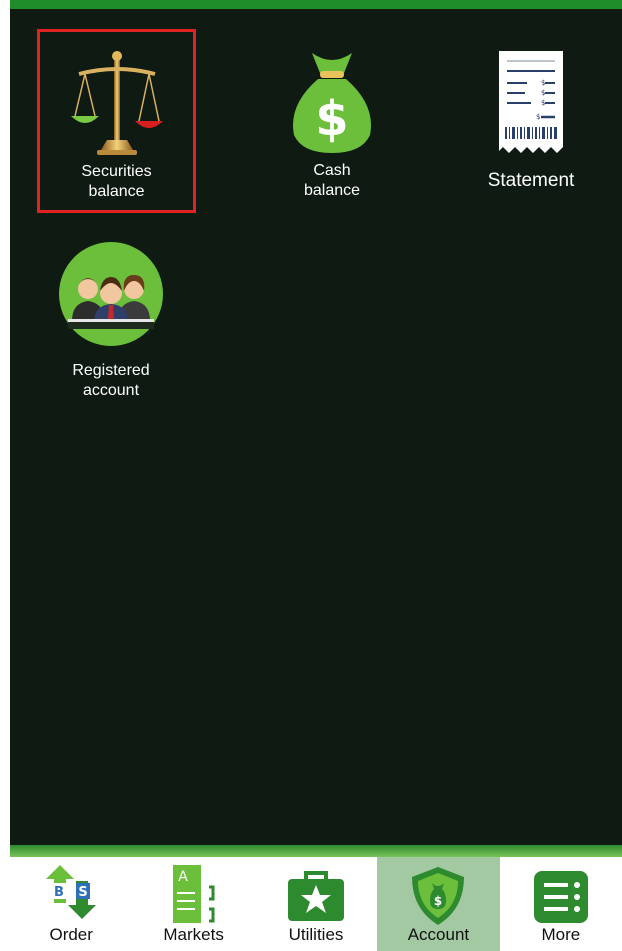 The height and width of the screenshot is (951, 622). Describe the element at coordinates (117, 103) in the screenshot. I see `scales-icon` at that location.